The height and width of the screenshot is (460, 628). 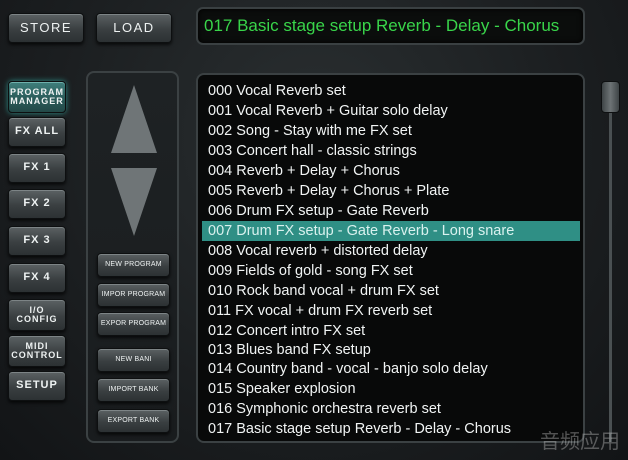 I want to click on scrollbar-track, so click(x=610, y=277).